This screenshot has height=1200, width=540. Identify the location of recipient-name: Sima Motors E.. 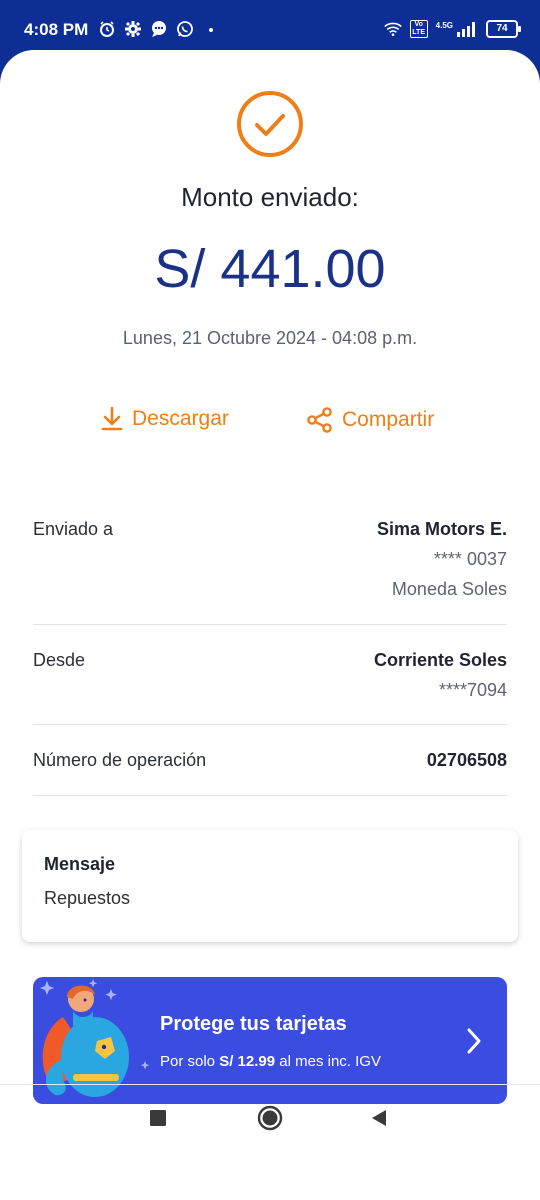
(441, 529).